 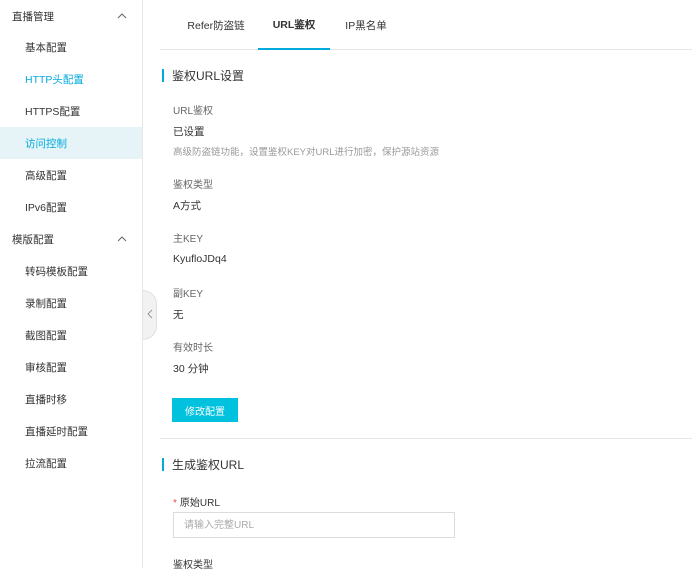 I want to click on original-url-label-text: 原始URL, so click(x=199, y=503).